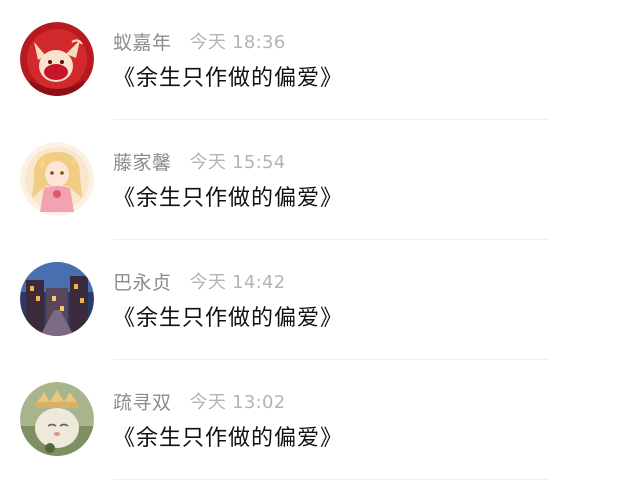 The width and height of the screenshot is (640, 485). I want to click on comment-meta: 疏寻双 今天 13:02, so click(199, 401).